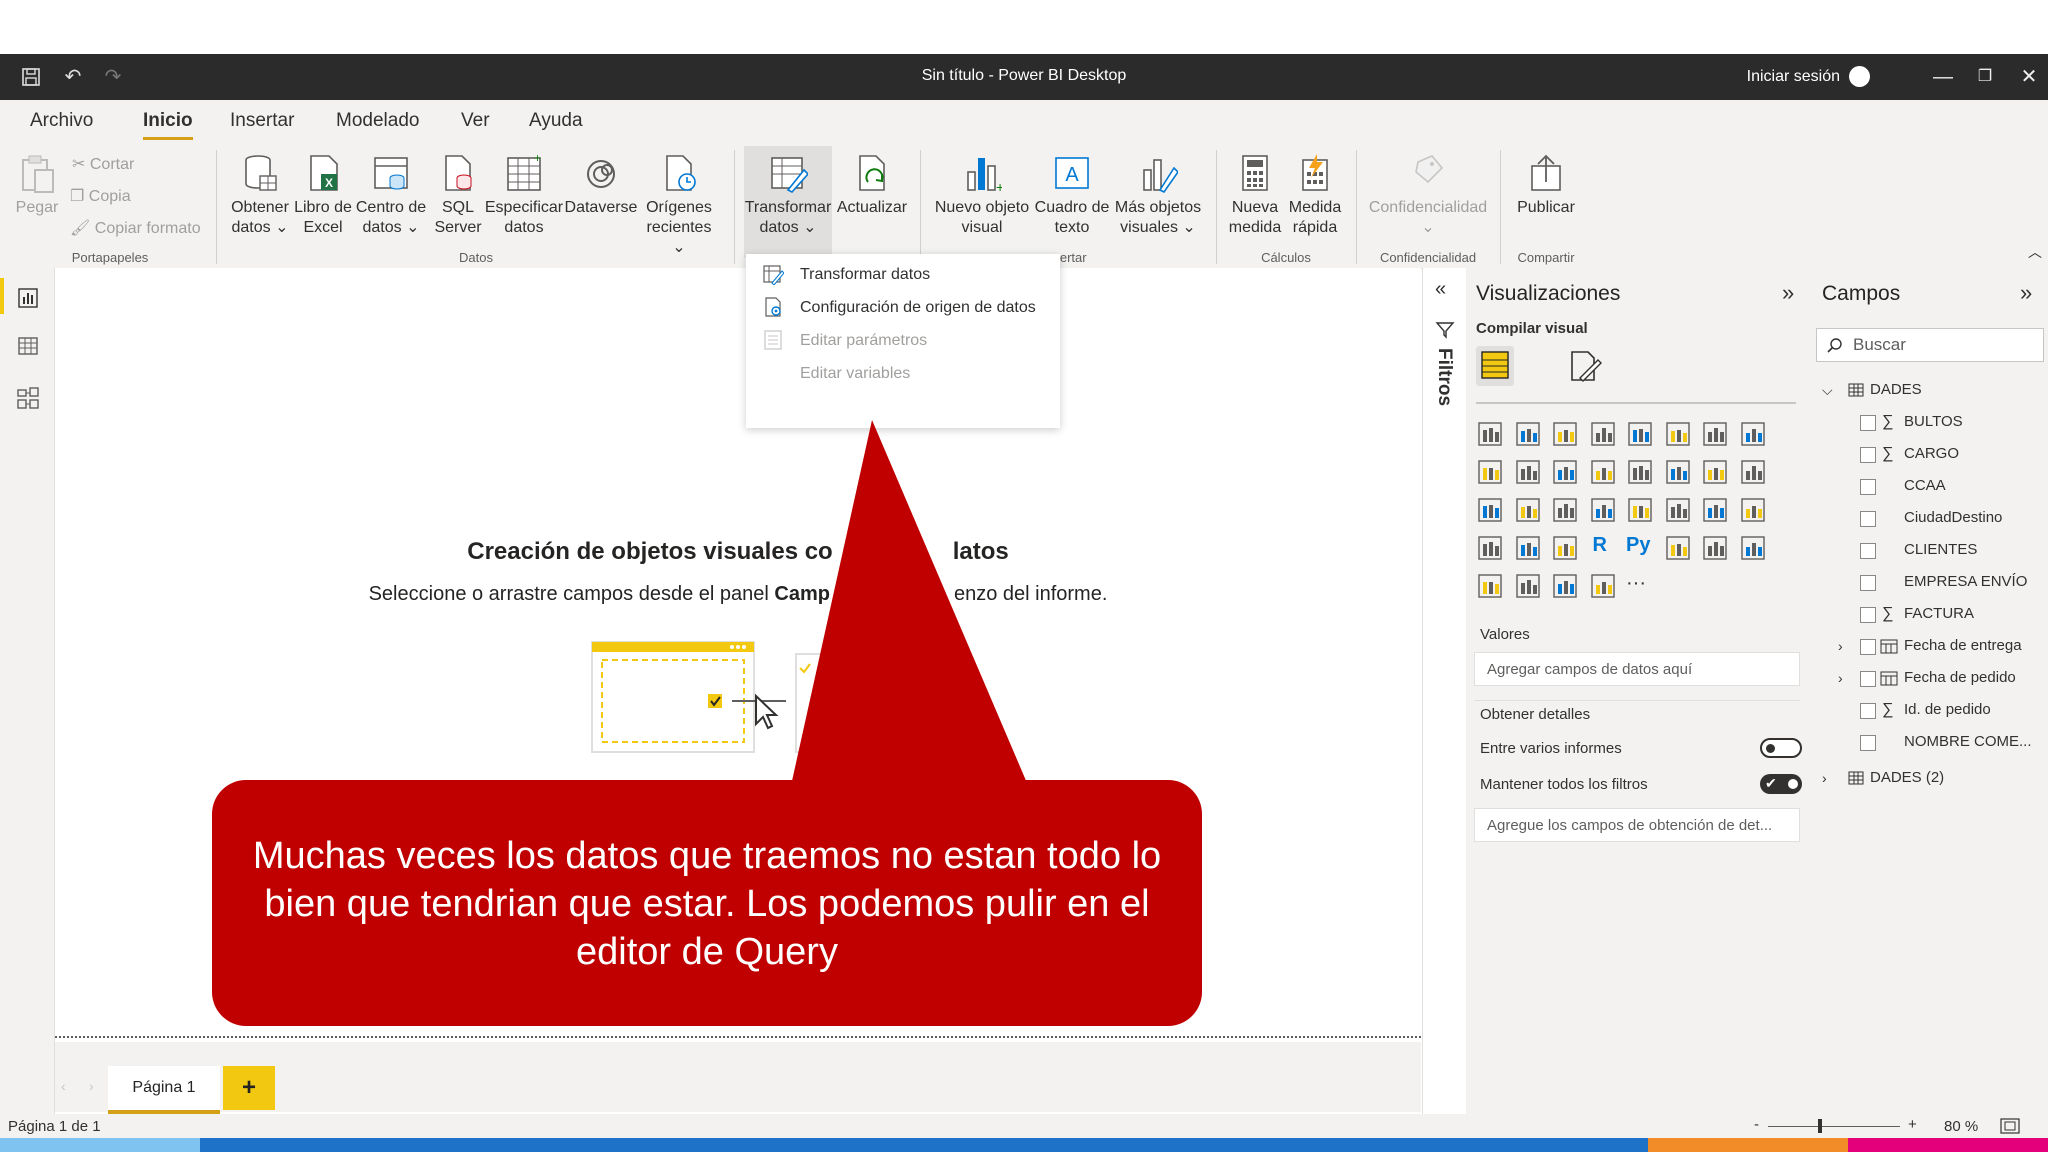 This screenshot has width=2048, height=1152. What do you see at coordinates (1640, 586) in the screenshot?
I see `more-visuals-icon: ···` at bounding box center [1640, 586].